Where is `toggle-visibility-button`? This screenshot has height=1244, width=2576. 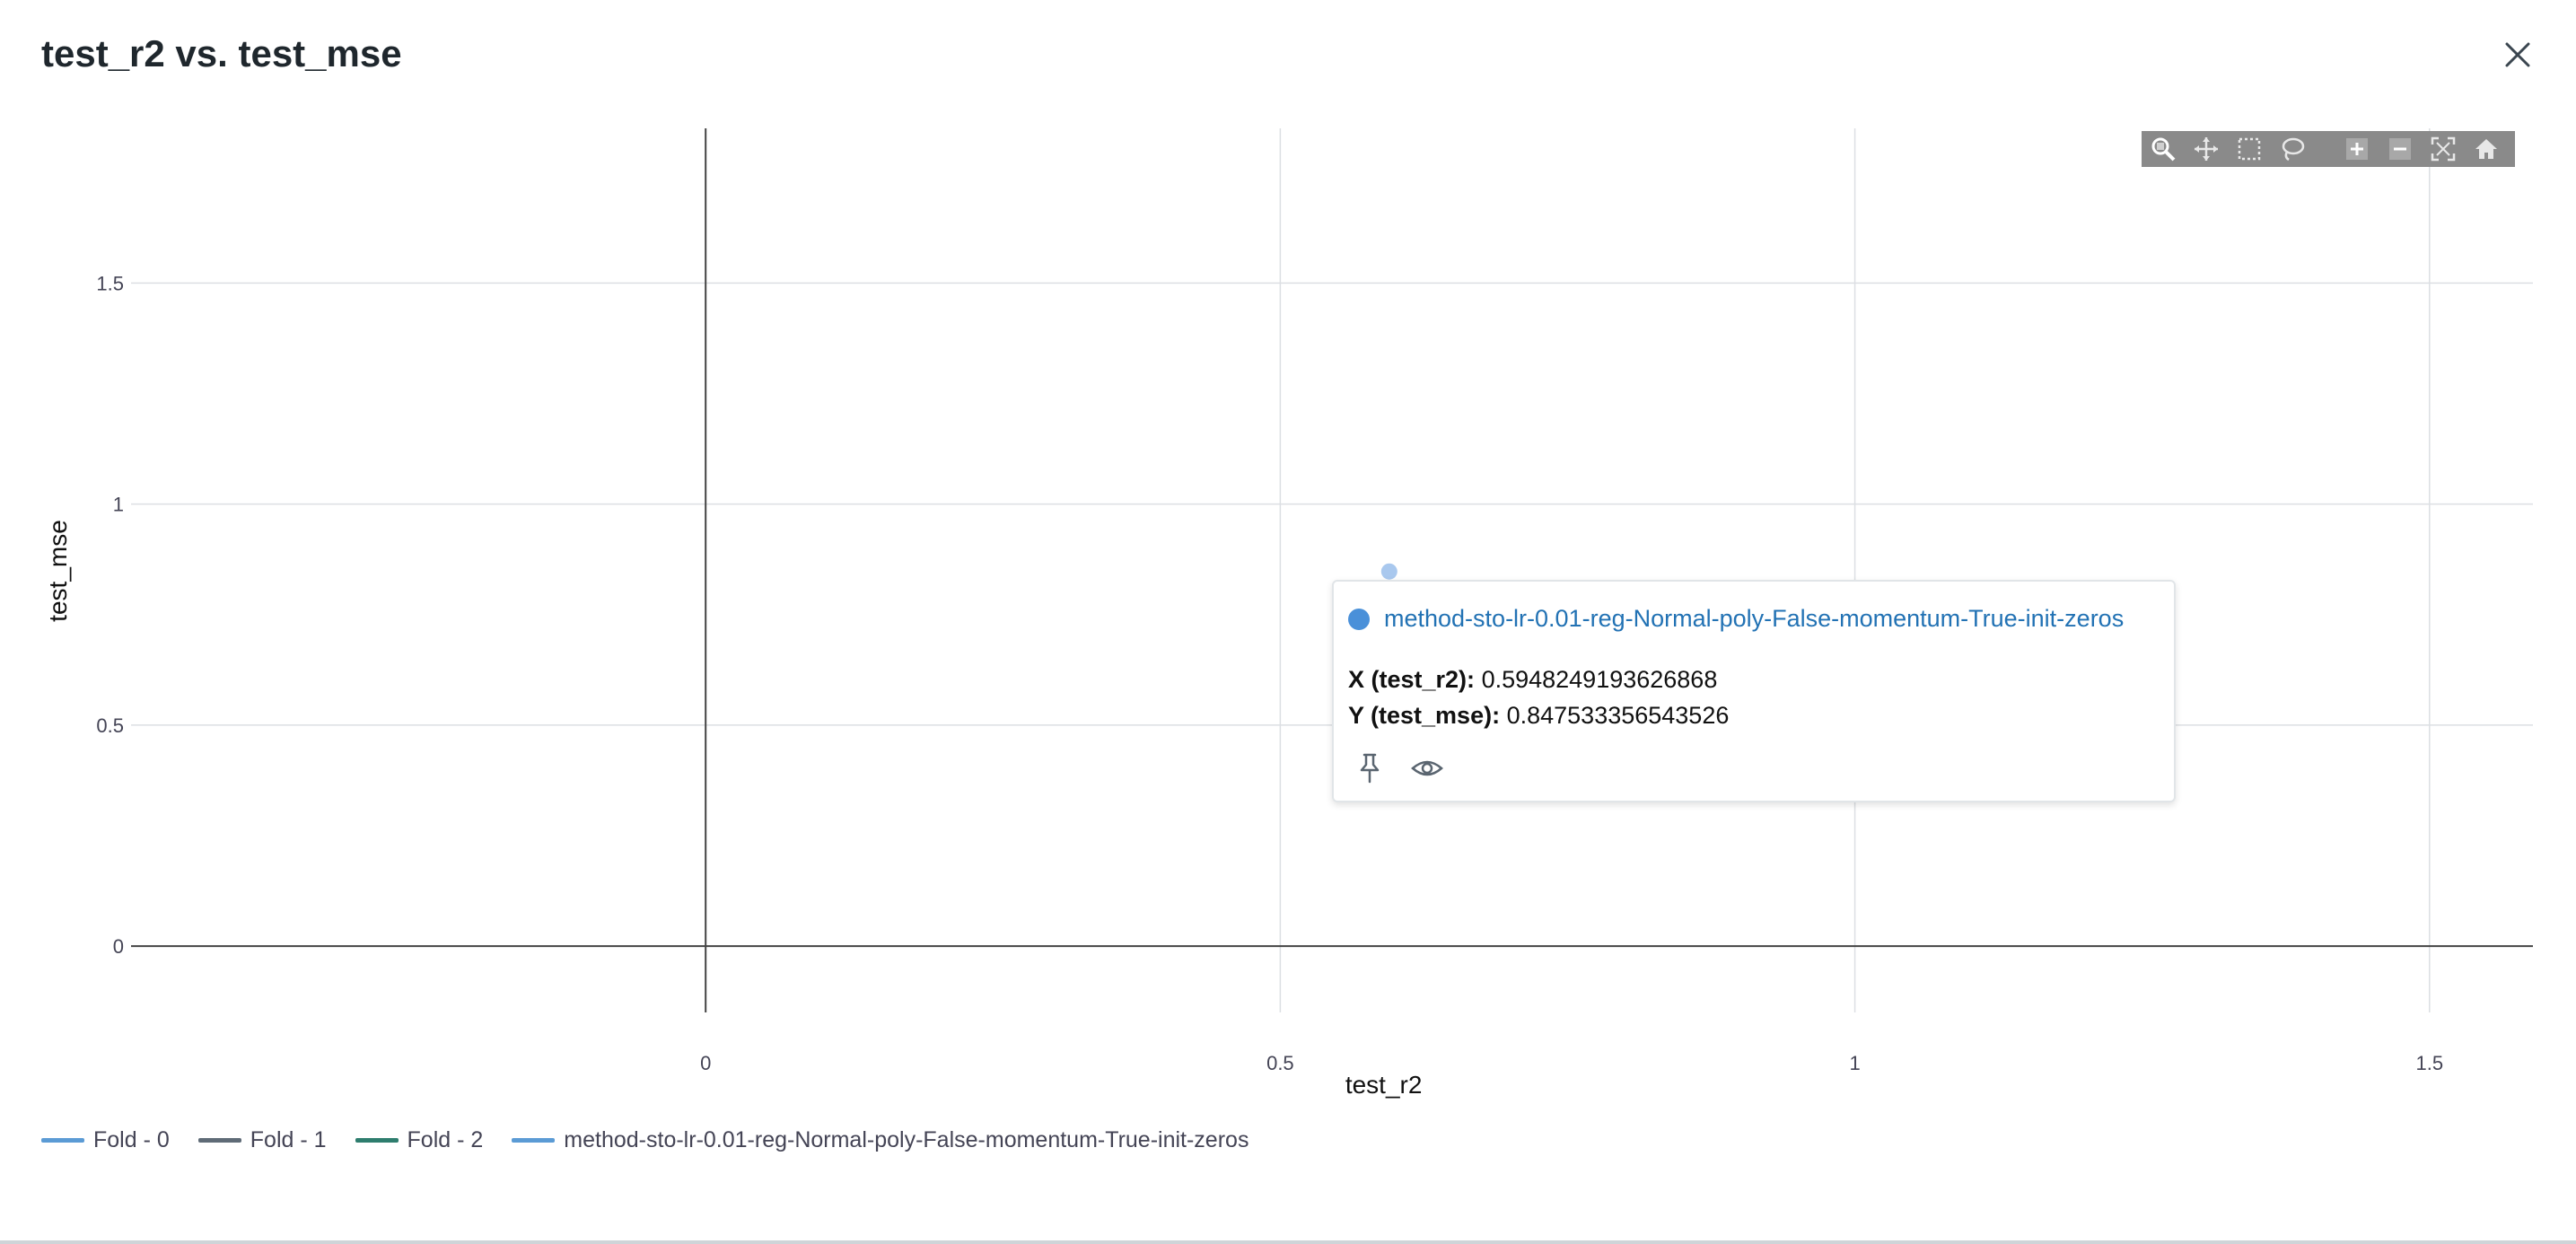 toggle-visibility-button is located at coordinates (1427, 768).